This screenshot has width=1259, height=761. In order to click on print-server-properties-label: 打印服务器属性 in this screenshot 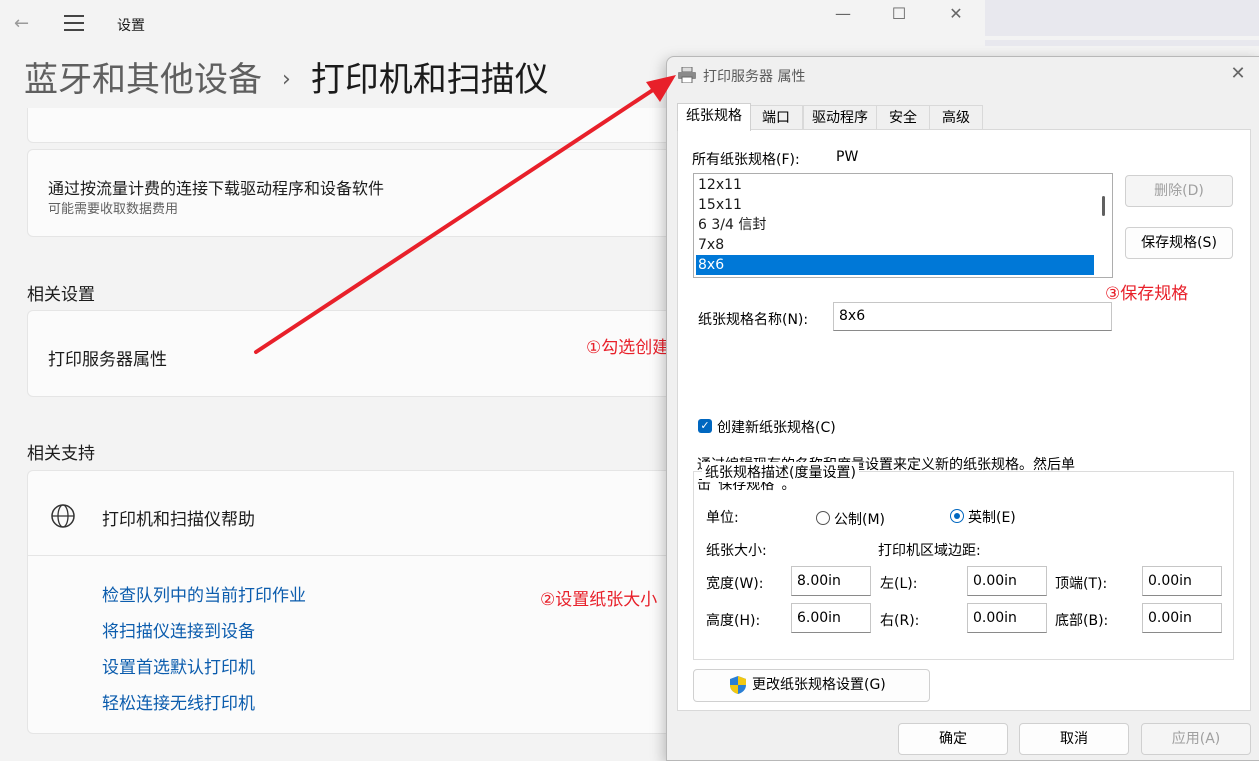, I will do `click(107, 360)`.